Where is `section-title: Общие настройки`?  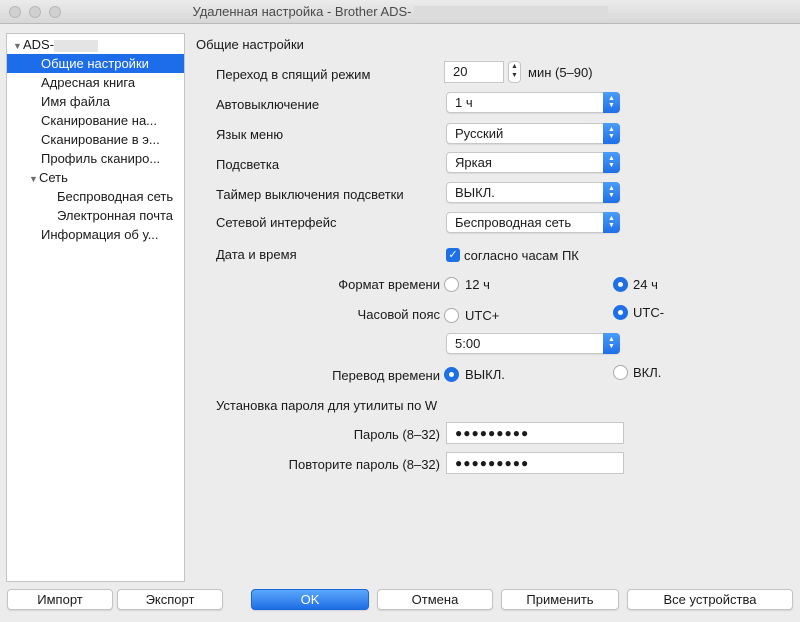
section-title: Общие настройки is located at coordinates (250, 44).